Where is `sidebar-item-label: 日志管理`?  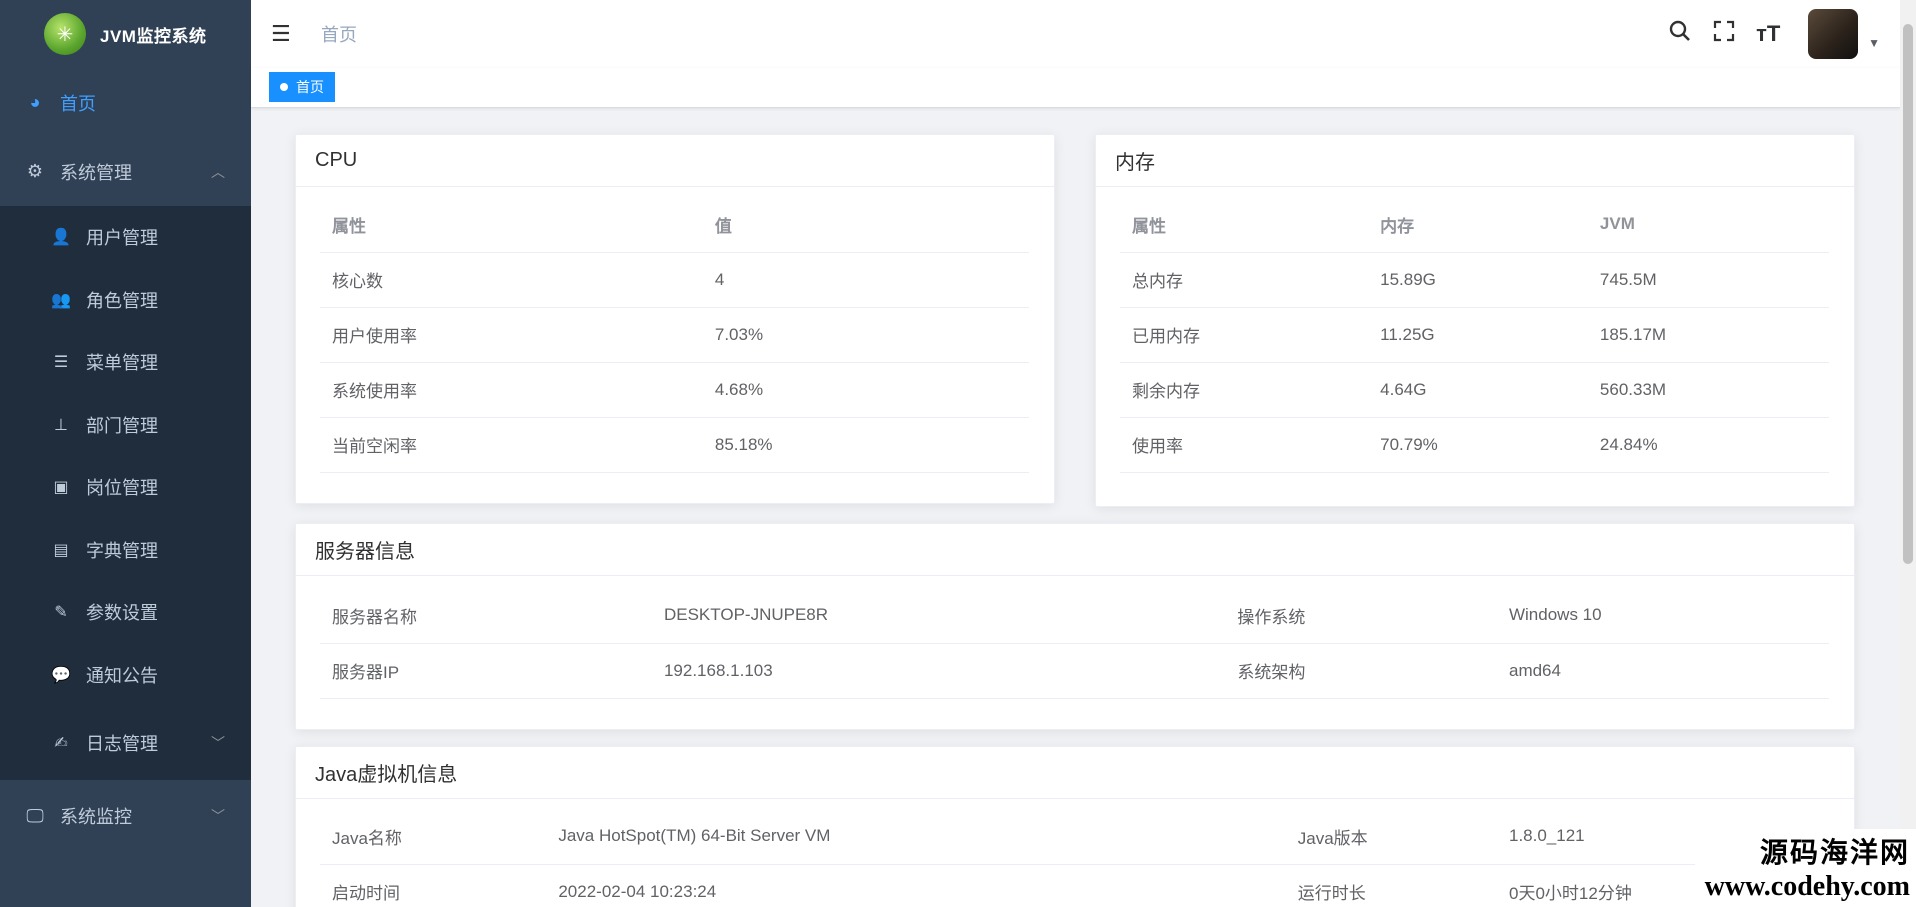 sidebar-item-label: 日志管理 is located at coordinates (122, 744).